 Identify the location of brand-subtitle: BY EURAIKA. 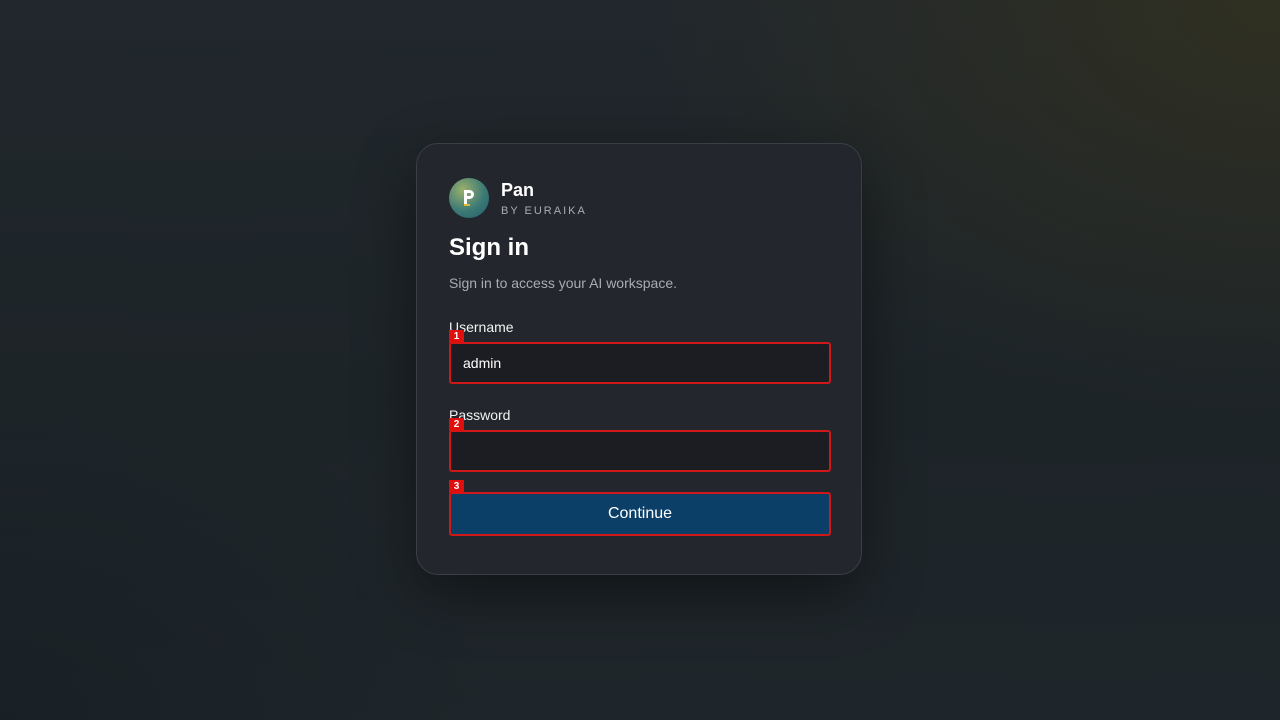
(544, 210).